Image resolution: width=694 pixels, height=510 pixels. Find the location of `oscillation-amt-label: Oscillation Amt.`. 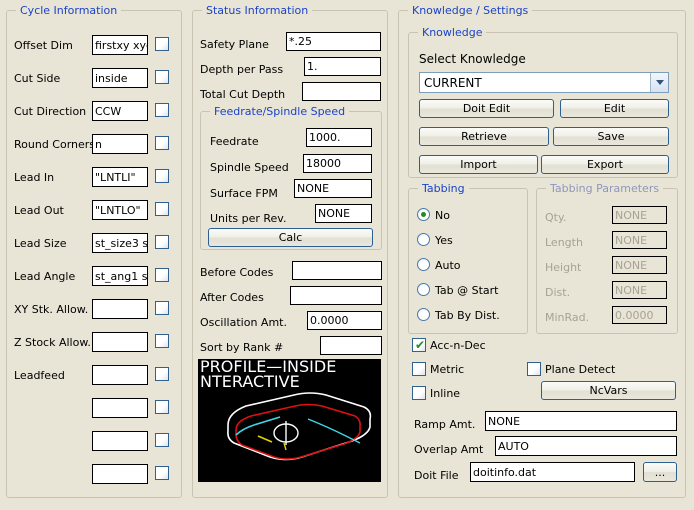

oscillation-amt-label: Oscillation Amt. is located at coordinates (243, 322).